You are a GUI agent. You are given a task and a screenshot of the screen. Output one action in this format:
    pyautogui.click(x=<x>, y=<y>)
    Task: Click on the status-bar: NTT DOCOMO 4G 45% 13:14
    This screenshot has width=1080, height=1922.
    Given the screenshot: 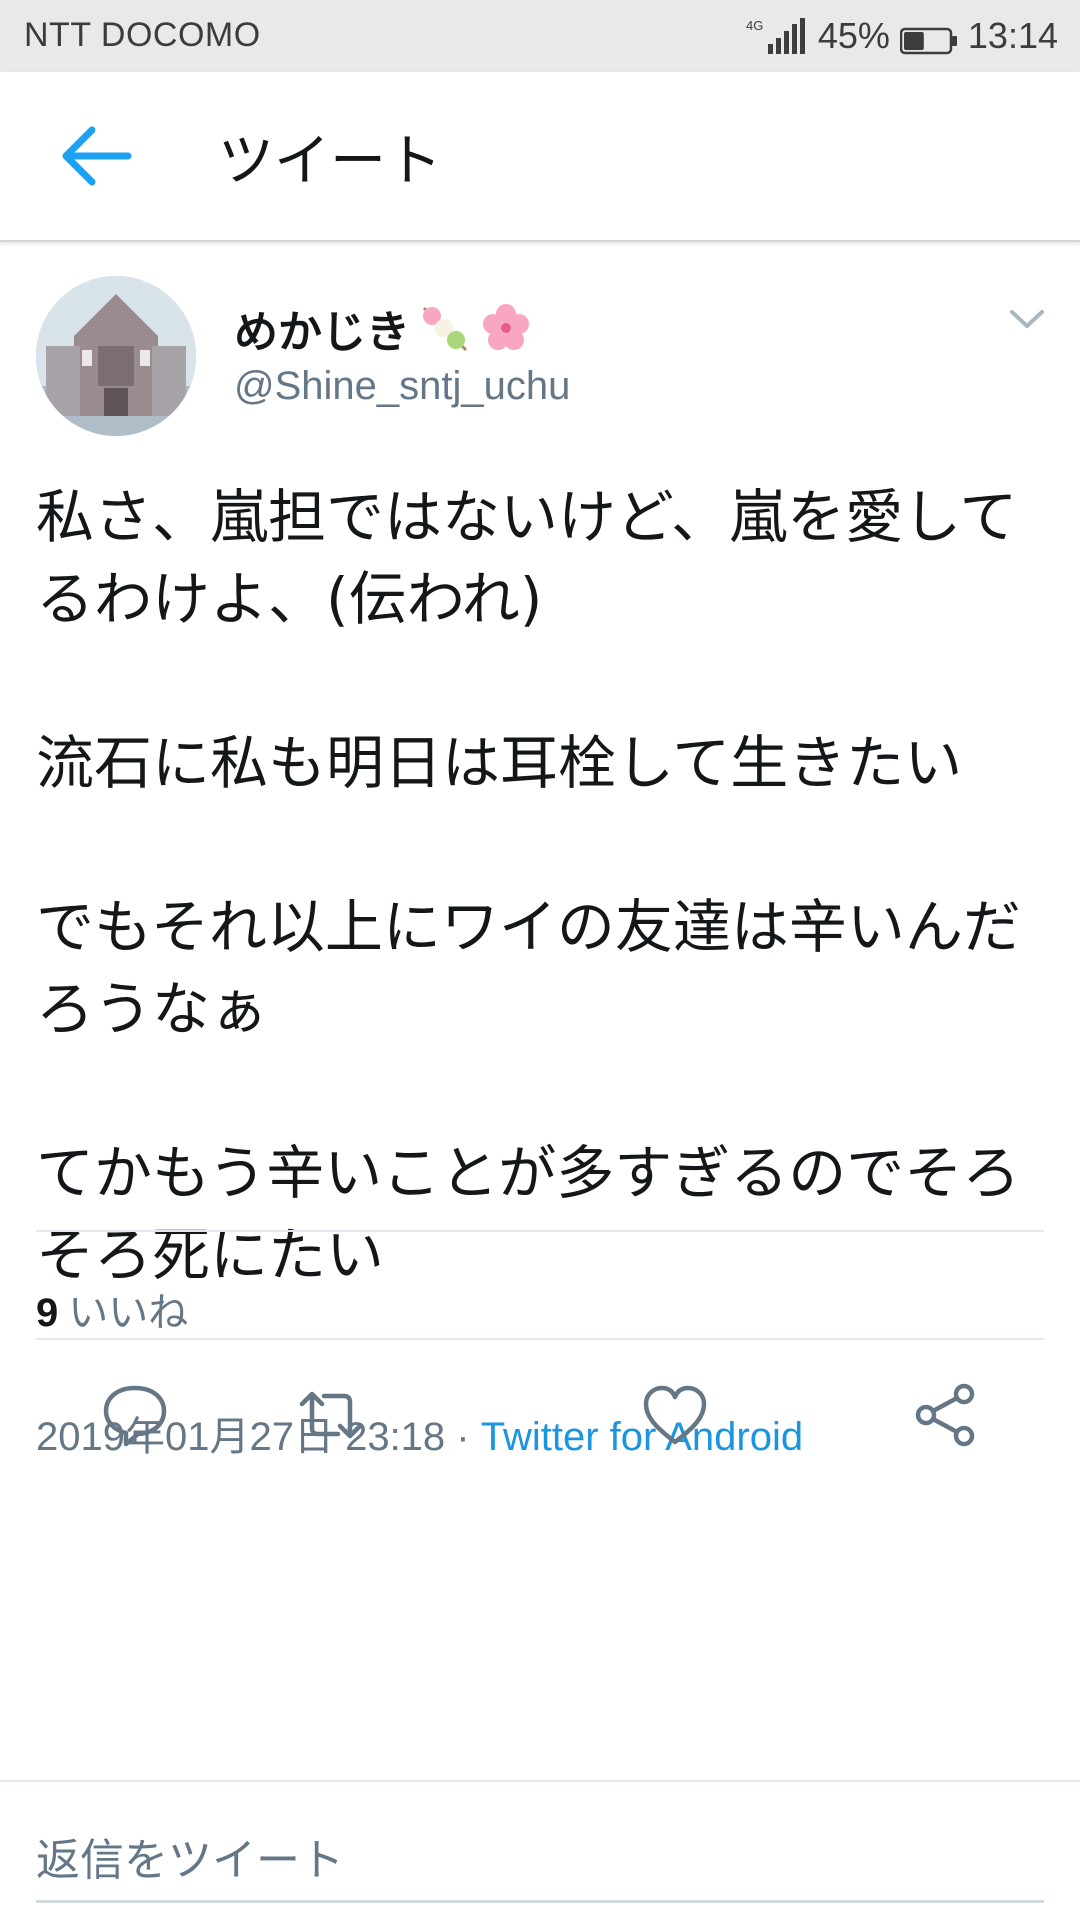 What is the action you would take?
    pyautogui.click(x=540, y=36)
    